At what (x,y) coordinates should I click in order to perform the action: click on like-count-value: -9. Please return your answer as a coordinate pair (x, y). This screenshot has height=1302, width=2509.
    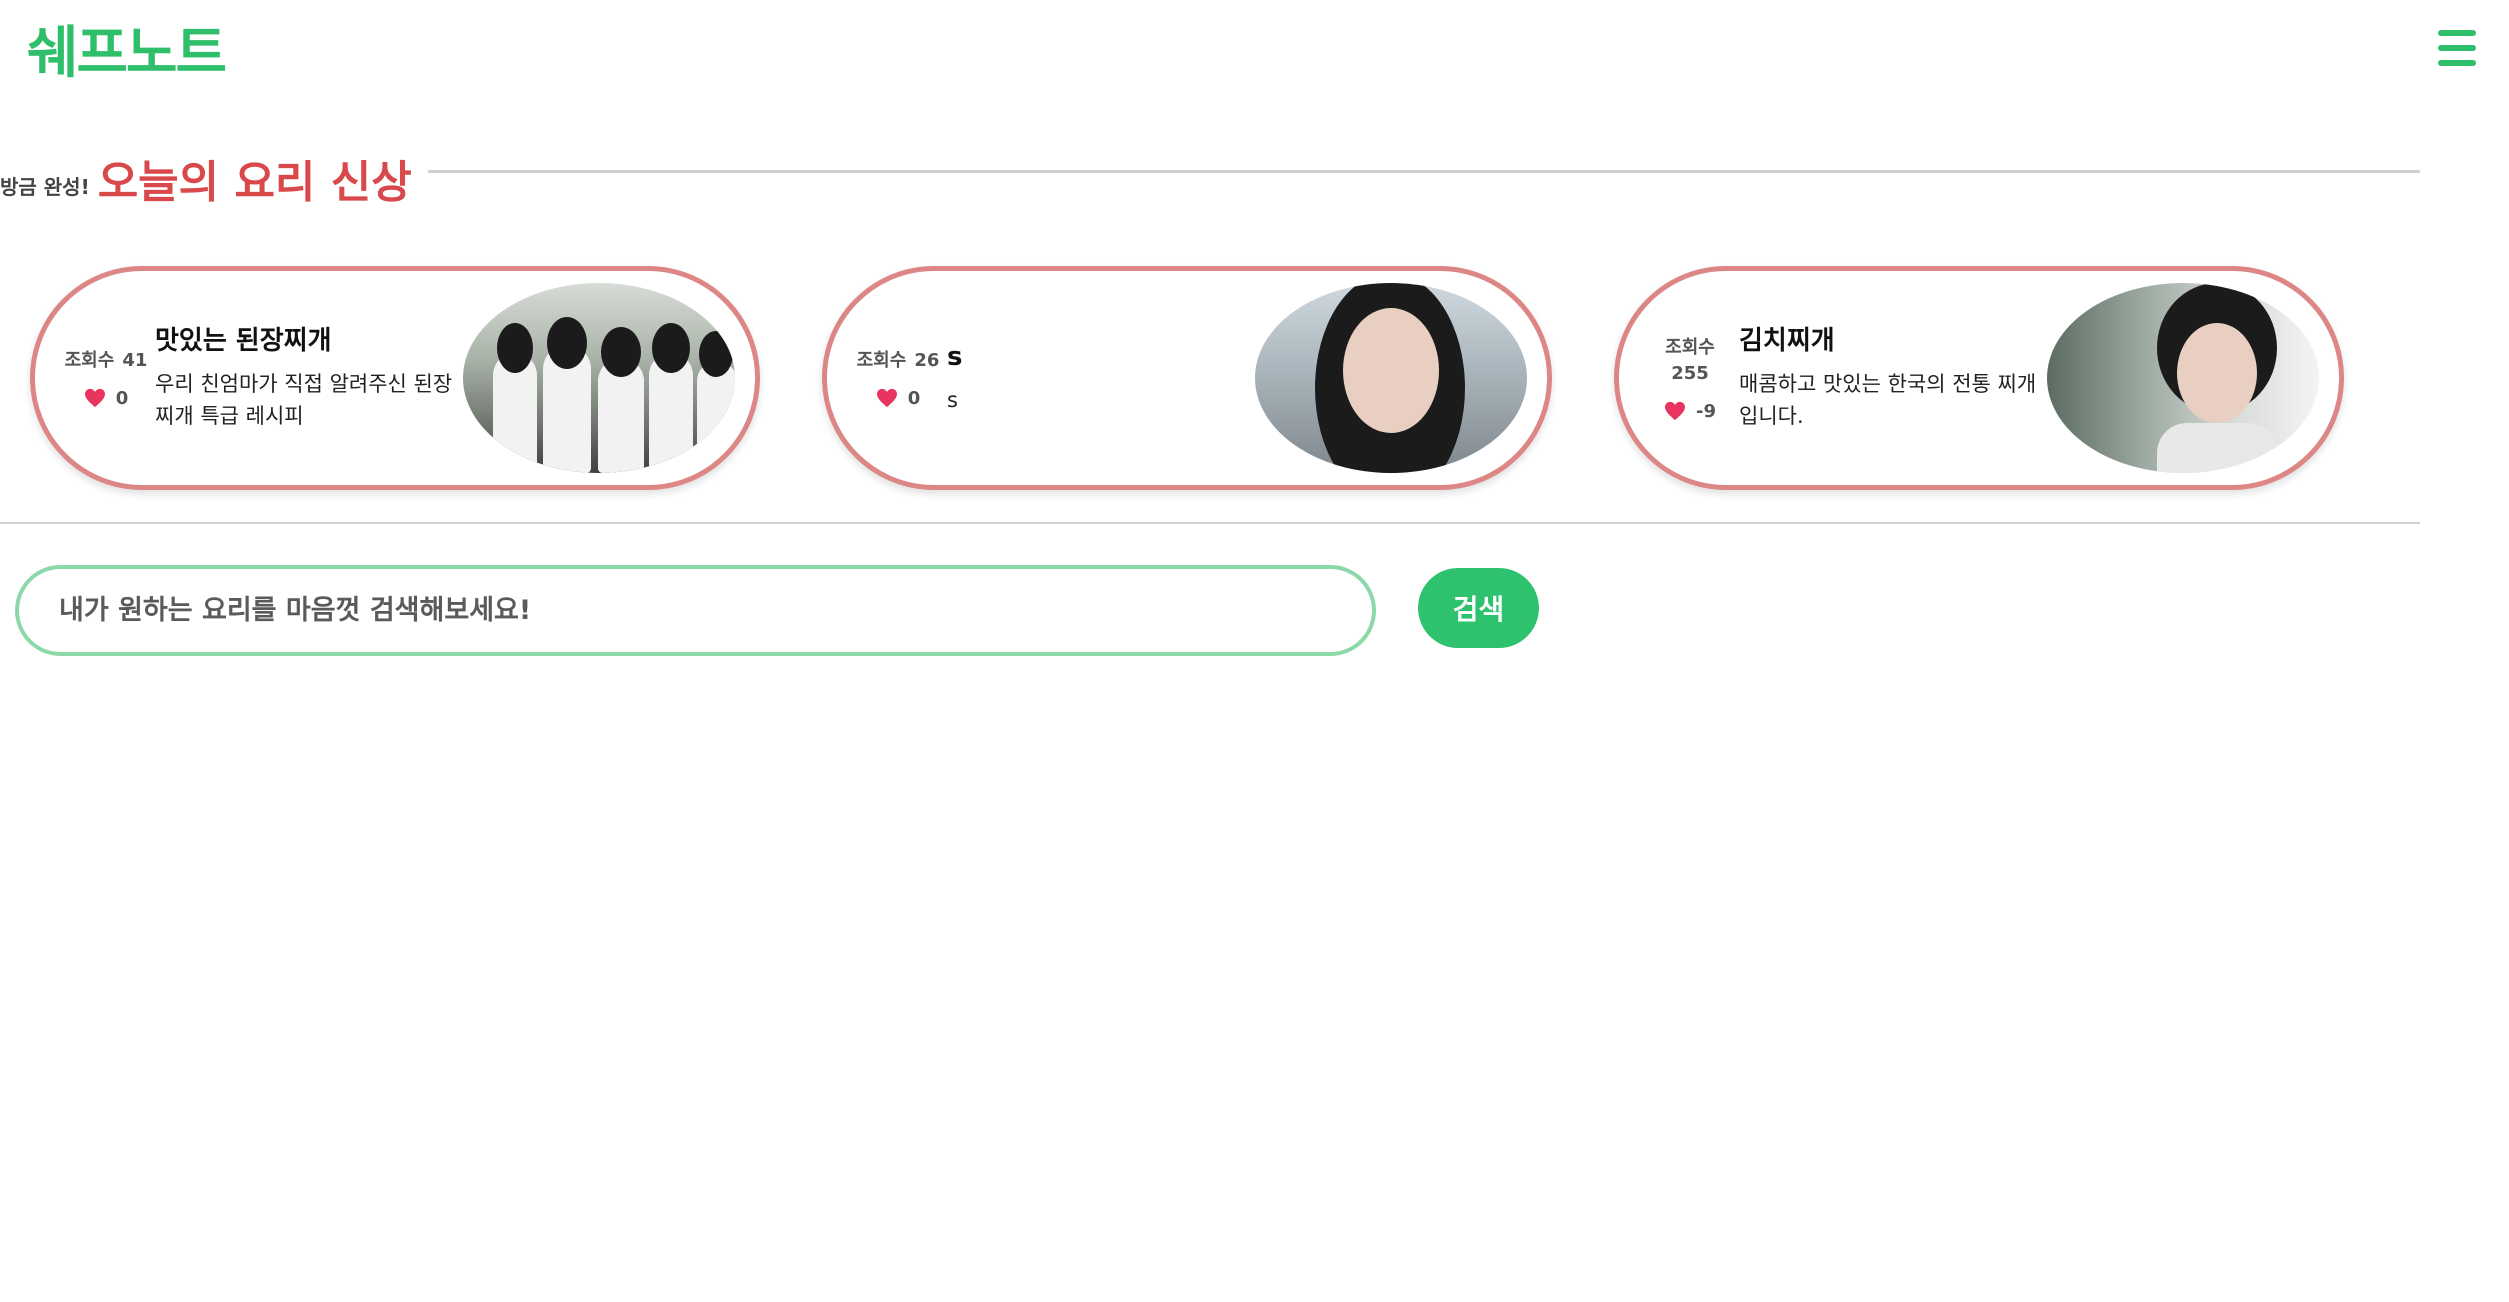
    Looking at the image, I should click on (1706, 411).